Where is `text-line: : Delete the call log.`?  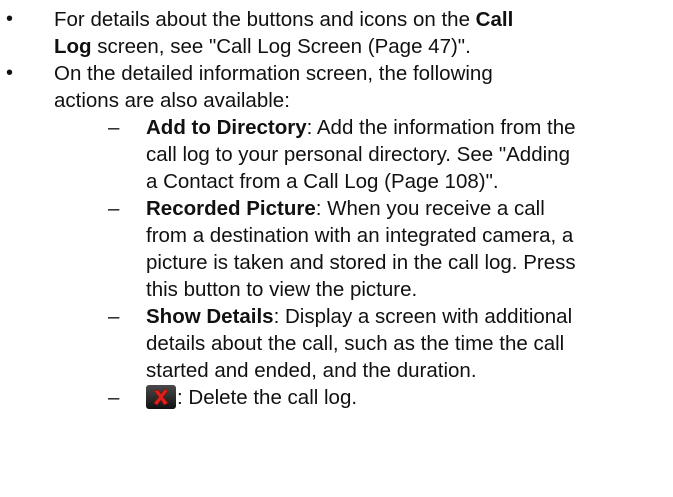 text-line: : Delete the call log. is located at coordinates (406, 397).